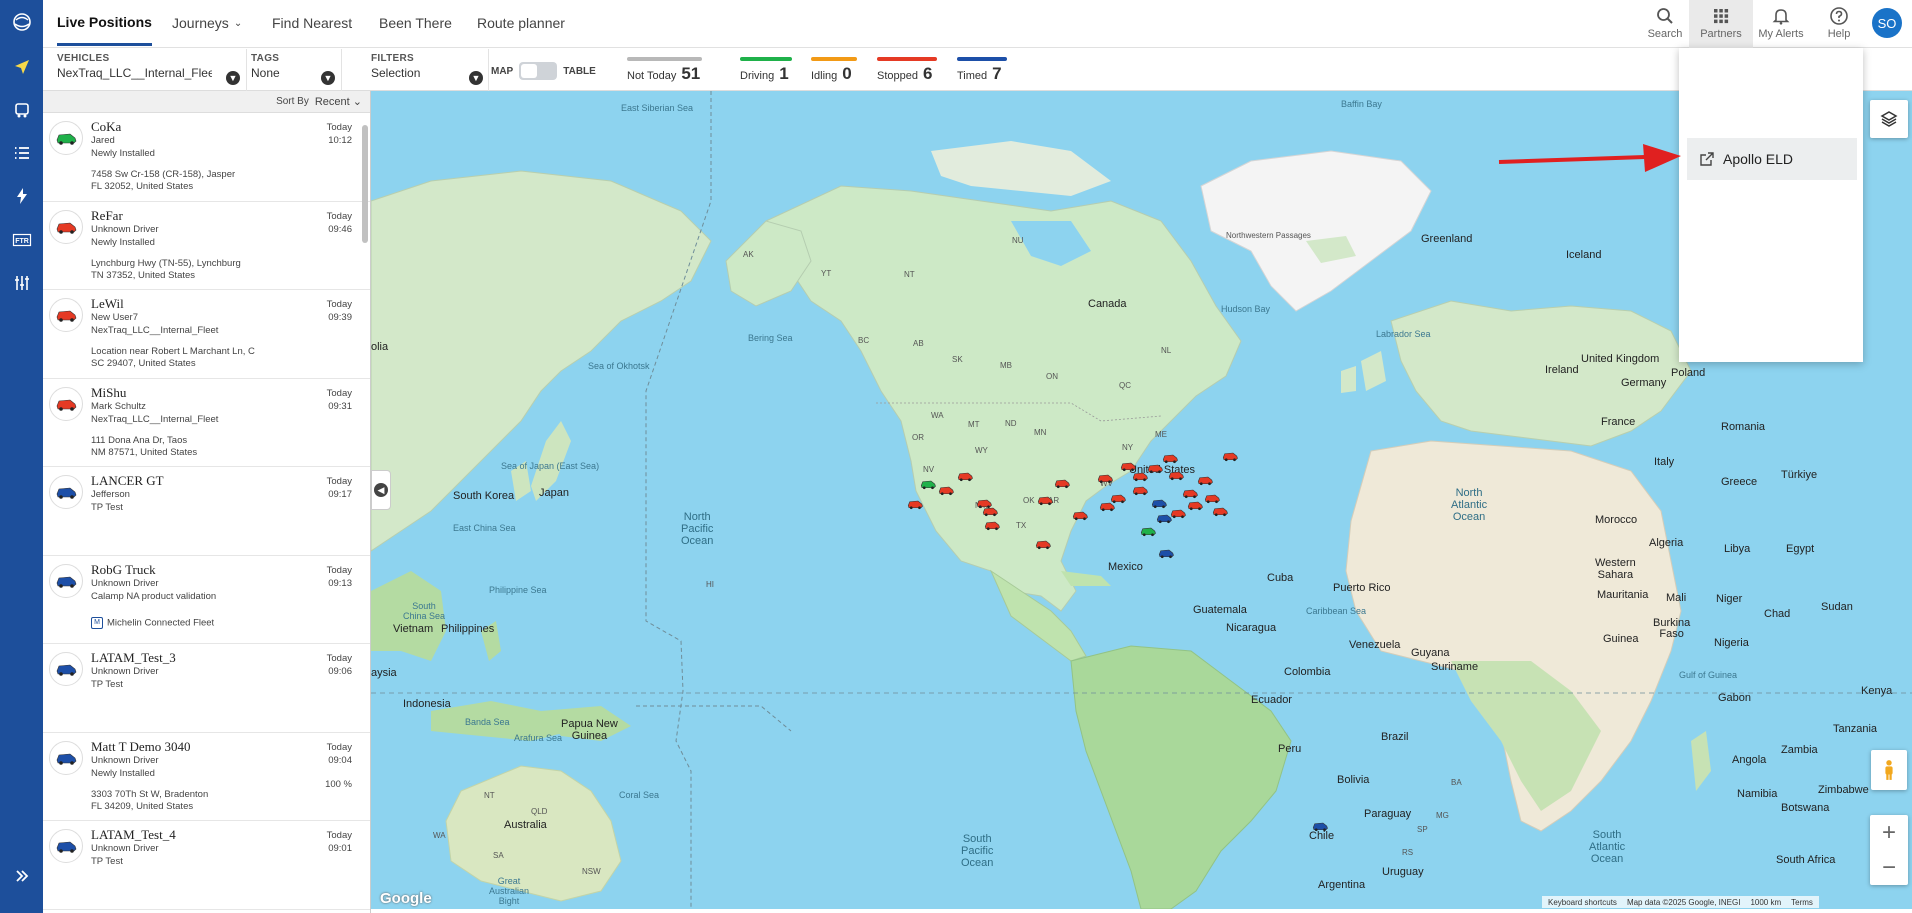 The image size is (1912, 913). Describe the element at coordinates (1781, 24) in the screenshot. I see `my-alerts-button: My Alerts` at that location.